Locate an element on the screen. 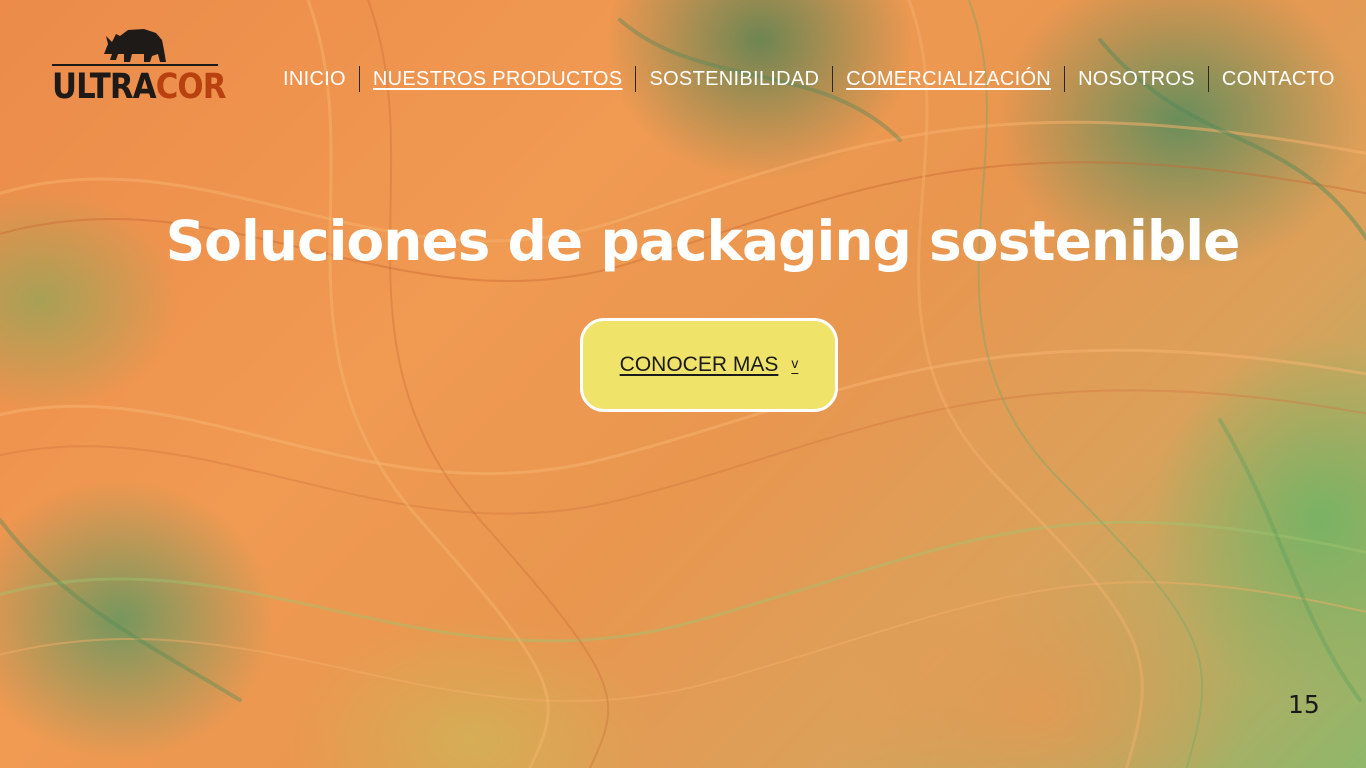 Image resolution: width=1366 pixels, height=768 pixels. page-counter: 15 is located at coordinates (1304, 704).